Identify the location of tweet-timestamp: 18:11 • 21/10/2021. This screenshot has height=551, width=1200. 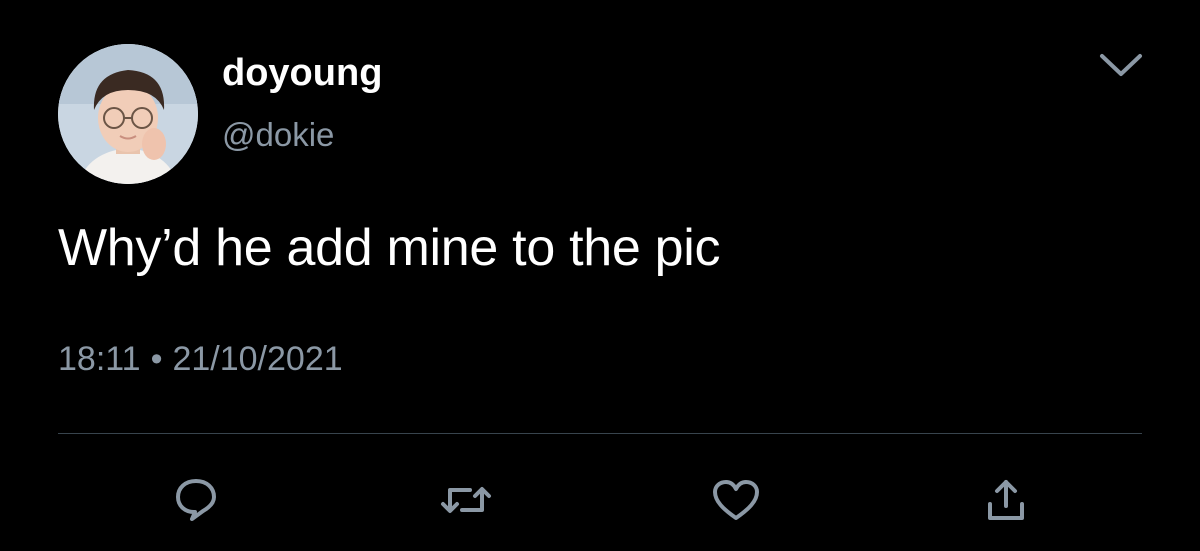
(200, 359).